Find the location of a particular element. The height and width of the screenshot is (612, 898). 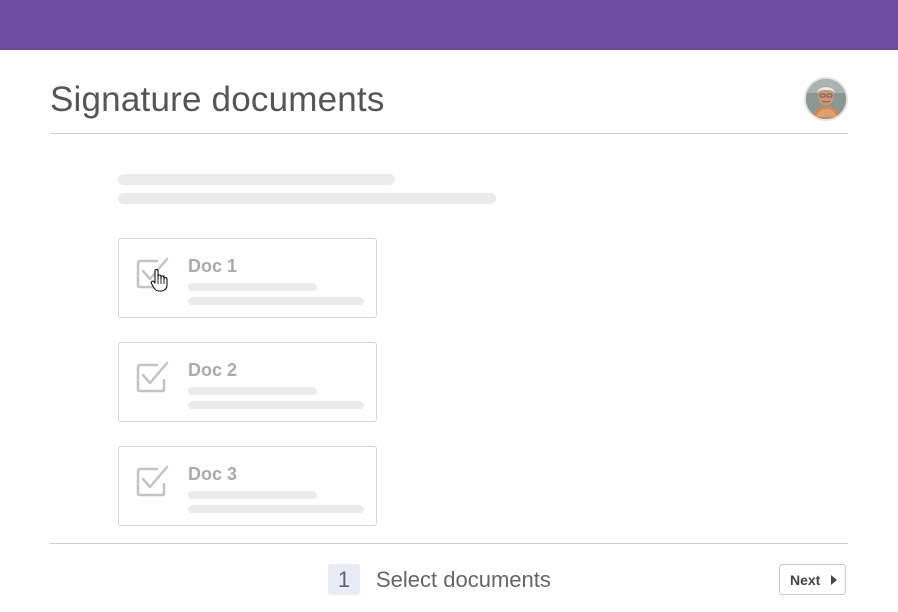

document-label: Doc 1 is located at coordinates (213, 266).